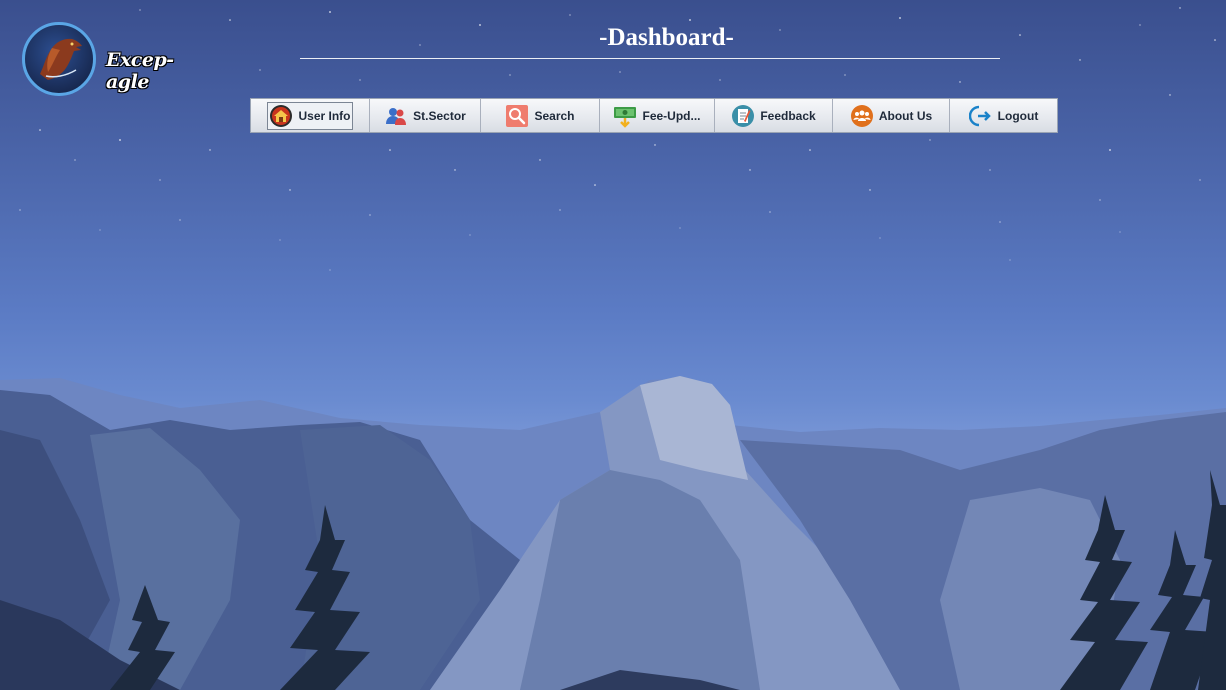 This screenshot has width=1226, height=690. What do you see at coordinates (743, 115) in the screenshot?
I see `feedback-icon` at bounding box center [743, 115].